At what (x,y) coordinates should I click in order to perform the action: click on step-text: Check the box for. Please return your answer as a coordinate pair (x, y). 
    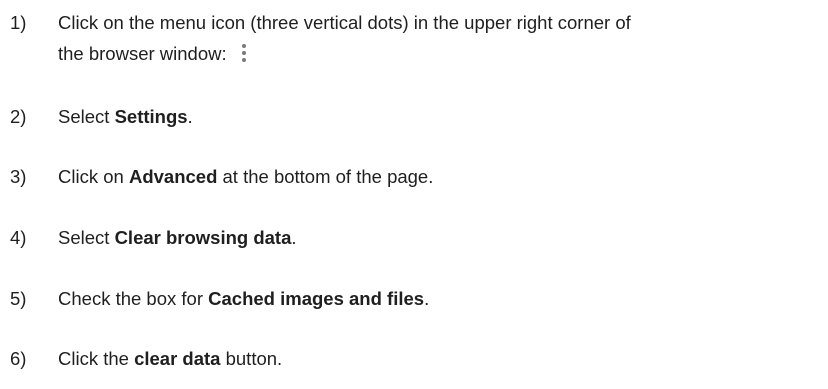
    Looking at the image, I should click on (133, 298).